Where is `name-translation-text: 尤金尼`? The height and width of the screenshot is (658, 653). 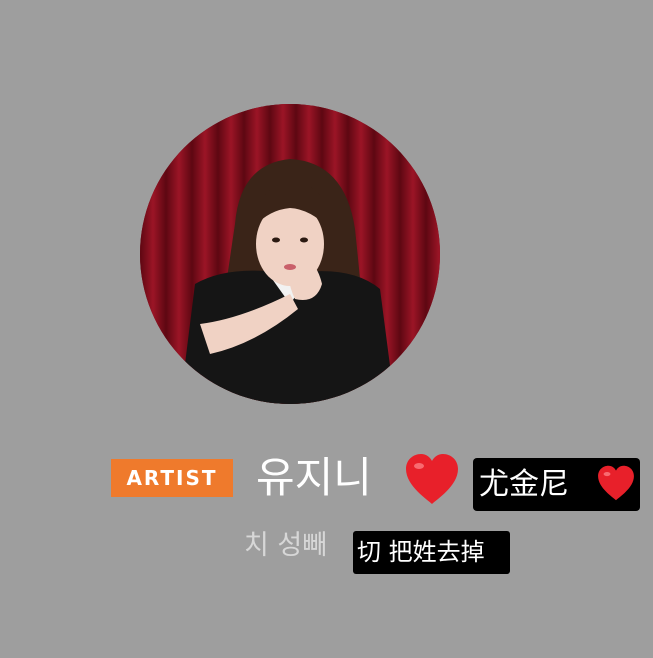
name-translation-text: 尤金尼 is located at coordinates (524, 484).